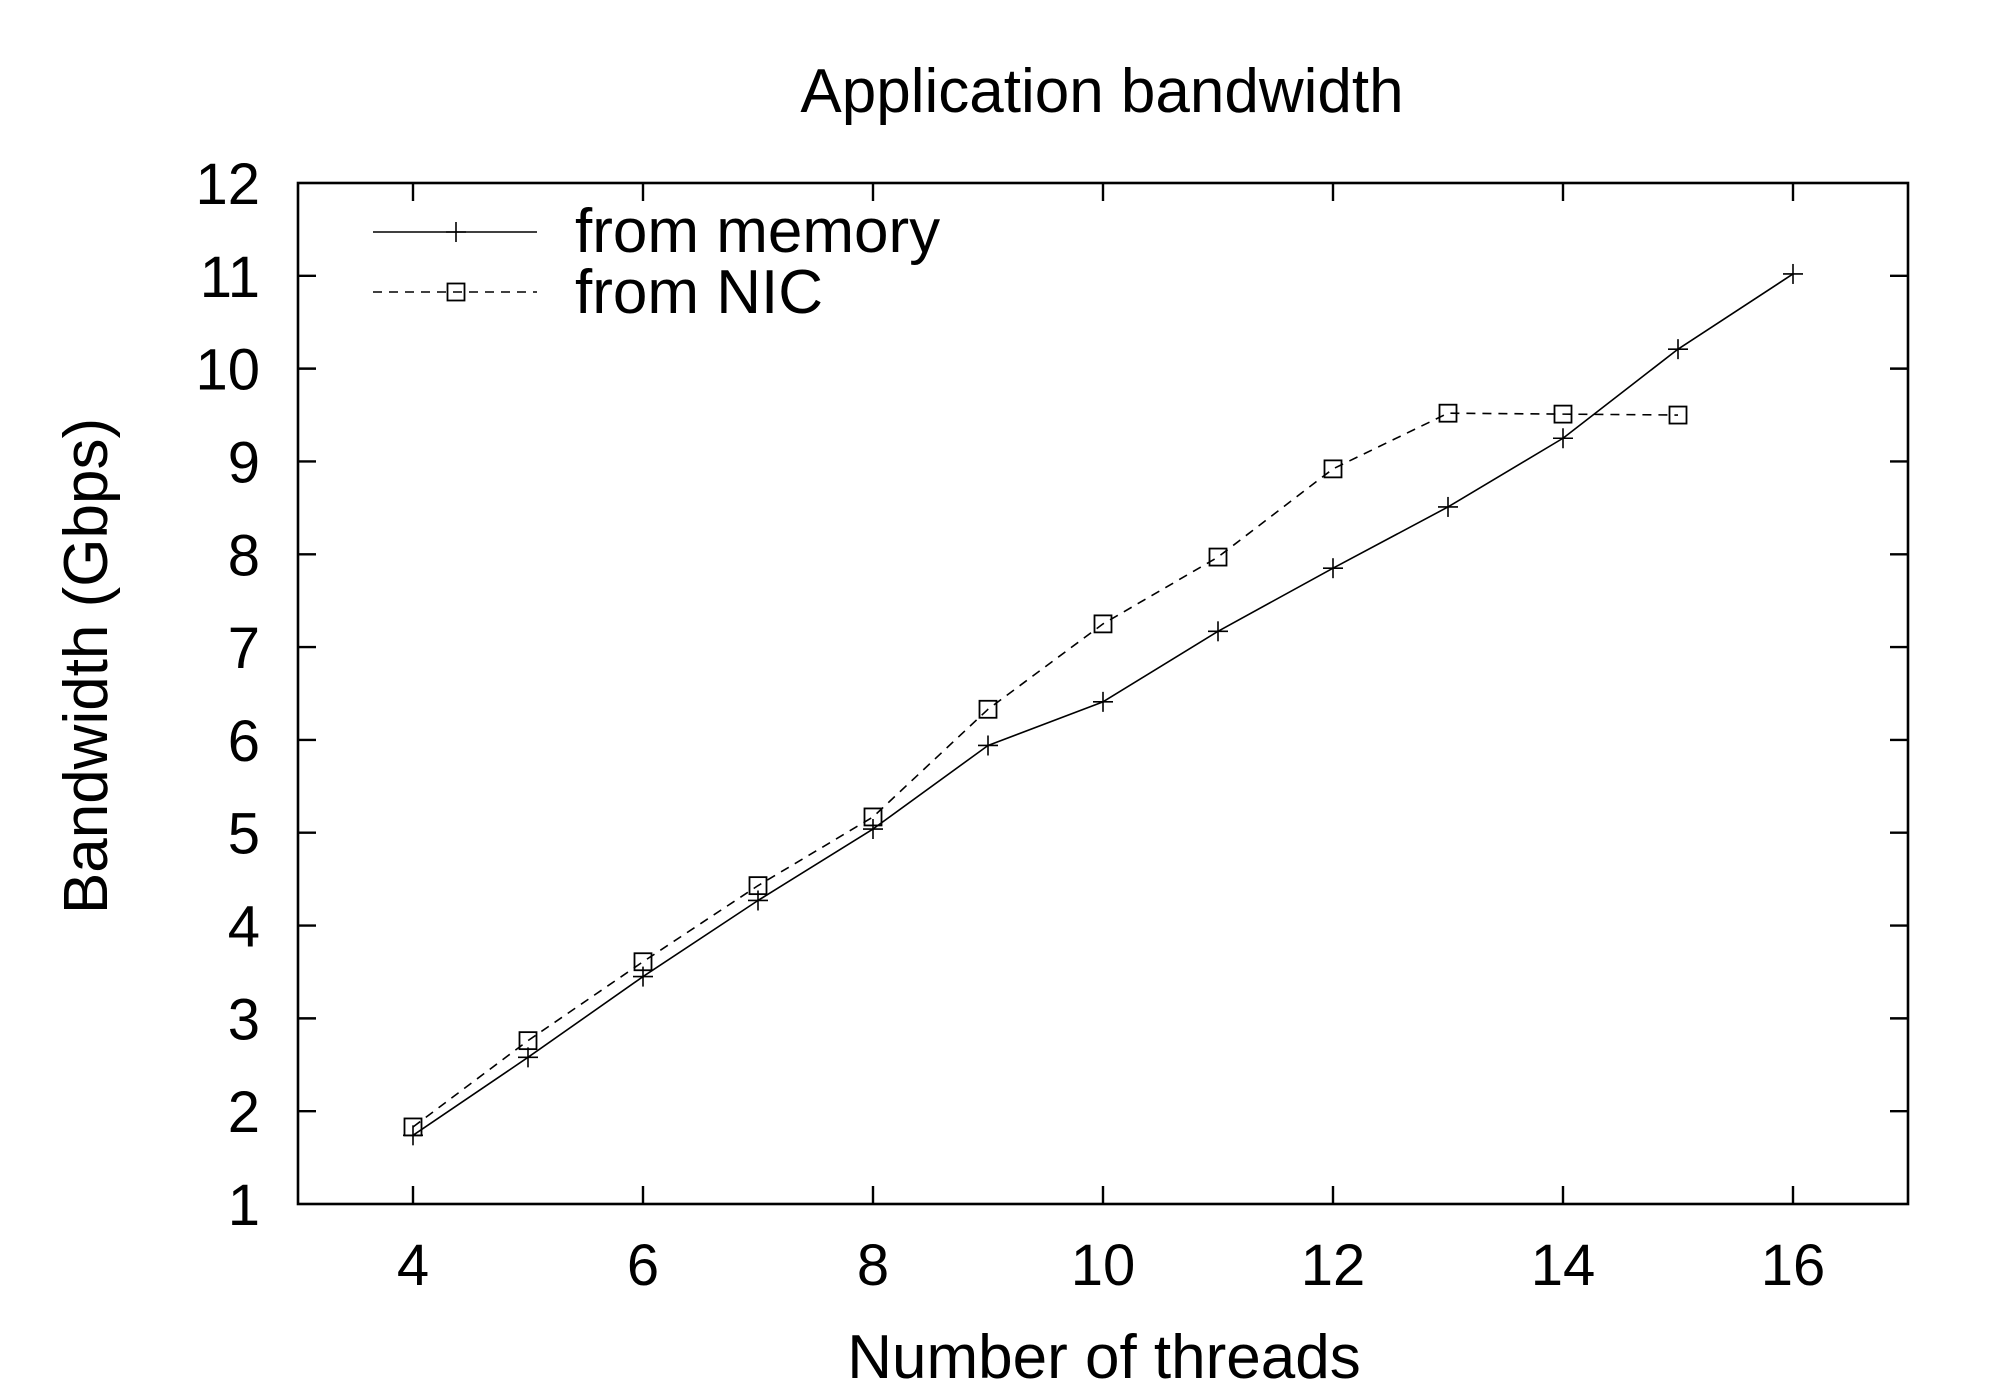 This screenshot has height=1400, width=2000. I want to click on x-tick-label: 10, so click(1103, 1265).